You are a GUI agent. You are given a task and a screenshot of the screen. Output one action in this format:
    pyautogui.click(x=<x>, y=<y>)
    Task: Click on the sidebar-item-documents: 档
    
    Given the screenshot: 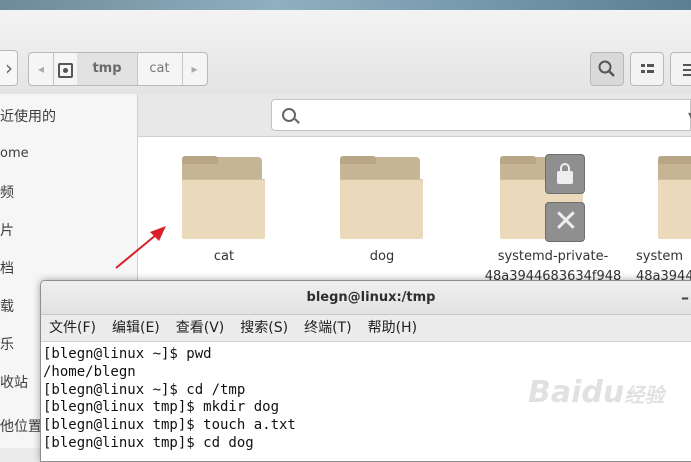 What is the action you would take?
    pyautogui.click(x=7, y=268)
    